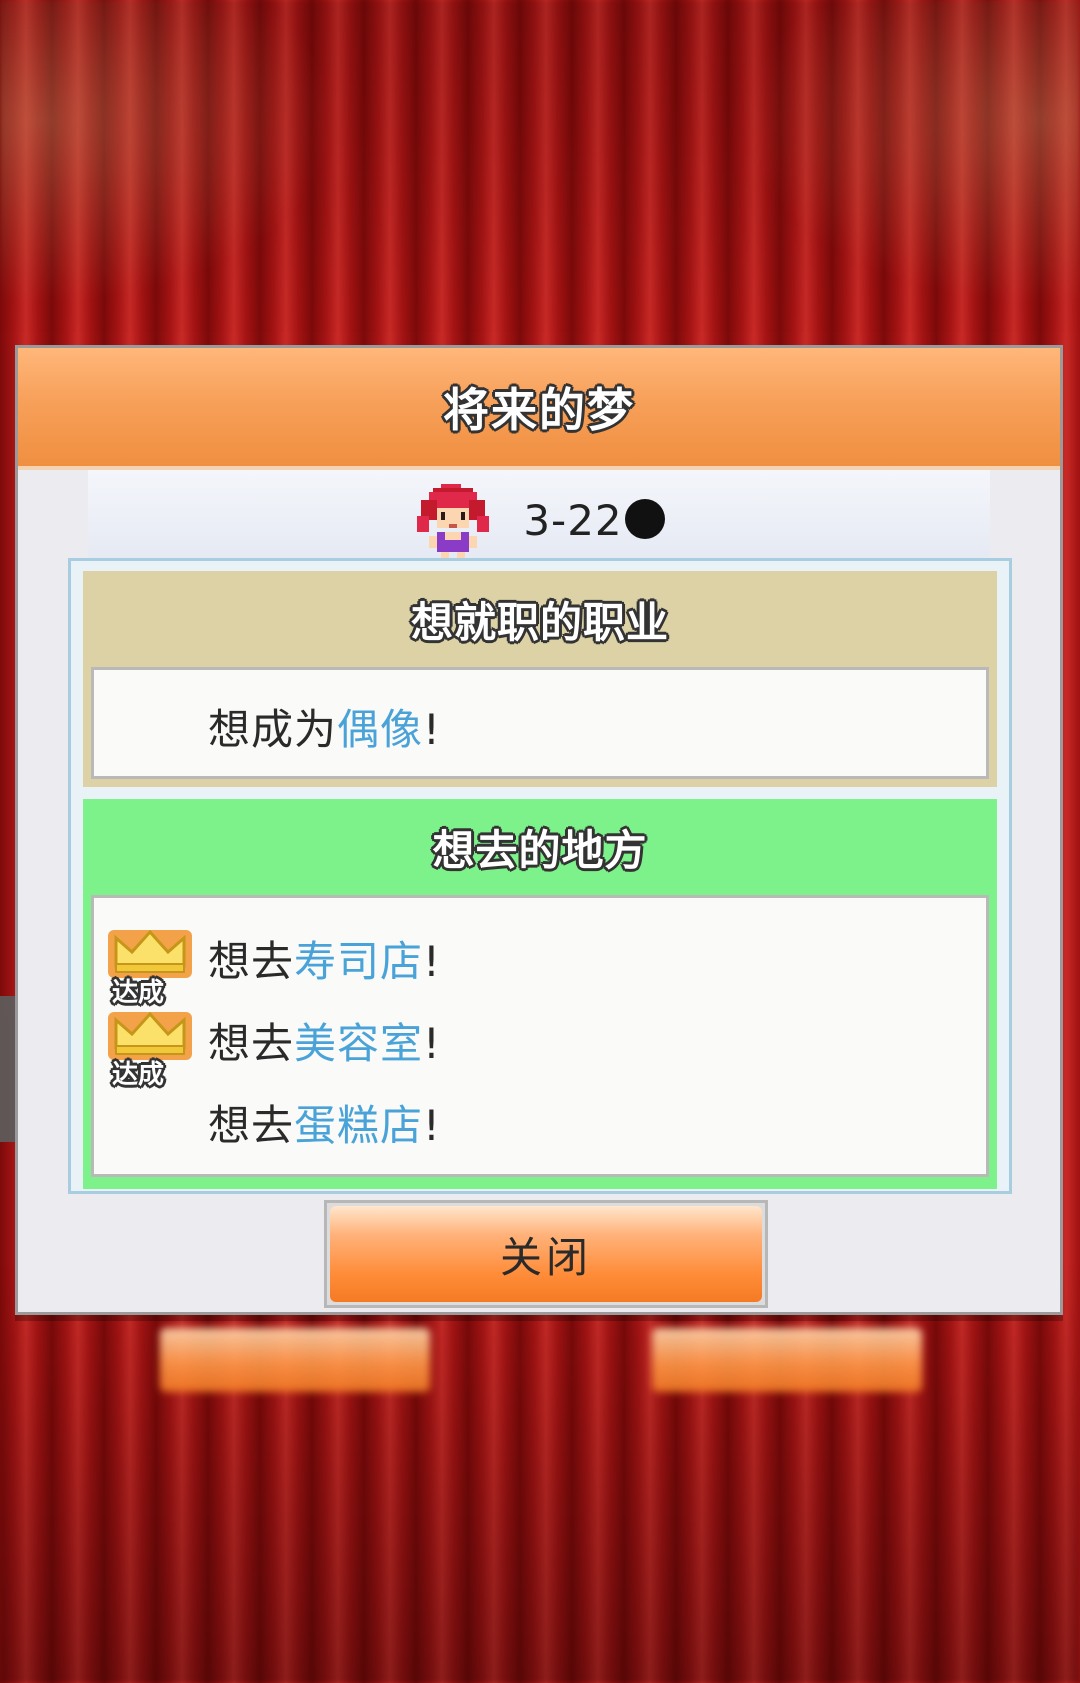 The height and width of the screenshot is (1683, 1080). I want to click on place-section-heading: 想去的地方, so click(540, 850).